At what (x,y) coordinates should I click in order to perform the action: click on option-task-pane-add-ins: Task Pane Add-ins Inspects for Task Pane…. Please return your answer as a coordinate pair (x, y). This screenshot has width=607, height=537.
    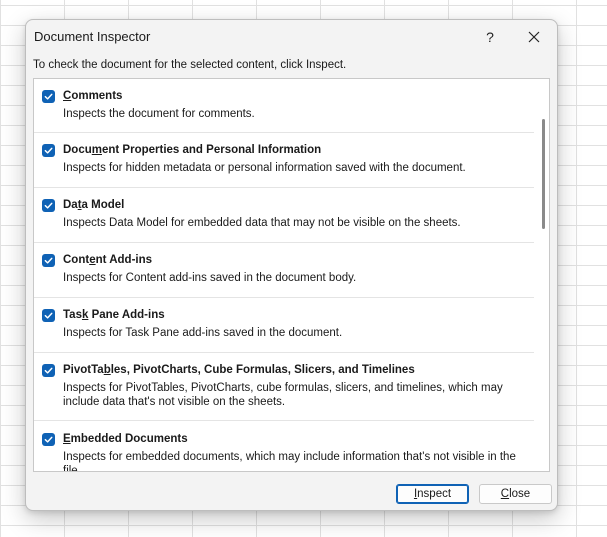
    Looking at the image, I should click on (284, 325).